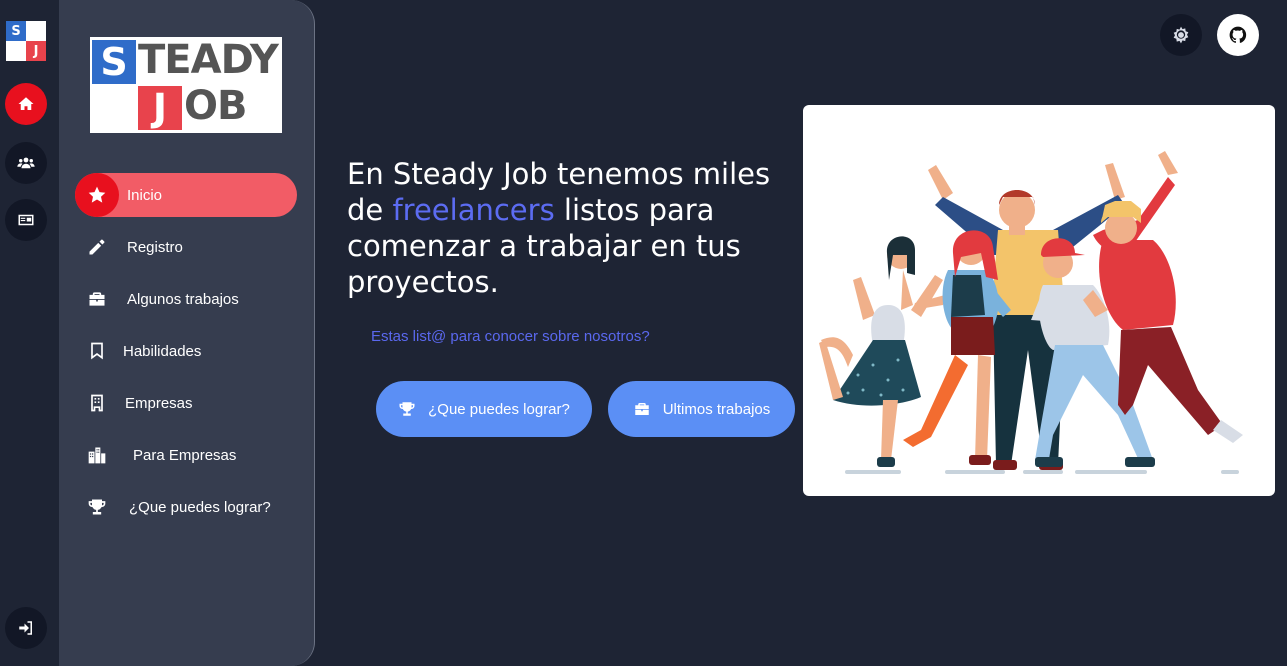 The height and width of the screenshot is (666, 1287). I want to click on brand-word-teady: TEADY, so click(208, 60).